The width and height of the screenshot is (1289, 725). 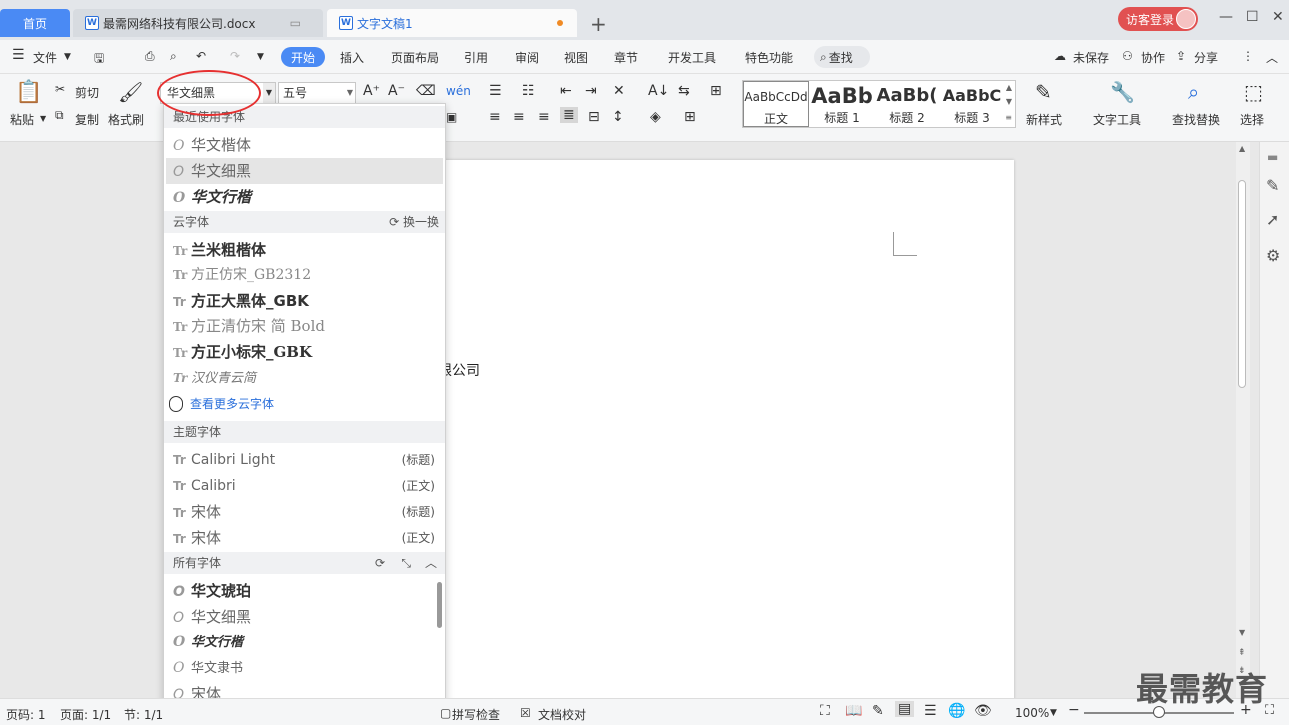 I want to click on hamburger-menu-icon: ☰, so click(x=18, y=55).